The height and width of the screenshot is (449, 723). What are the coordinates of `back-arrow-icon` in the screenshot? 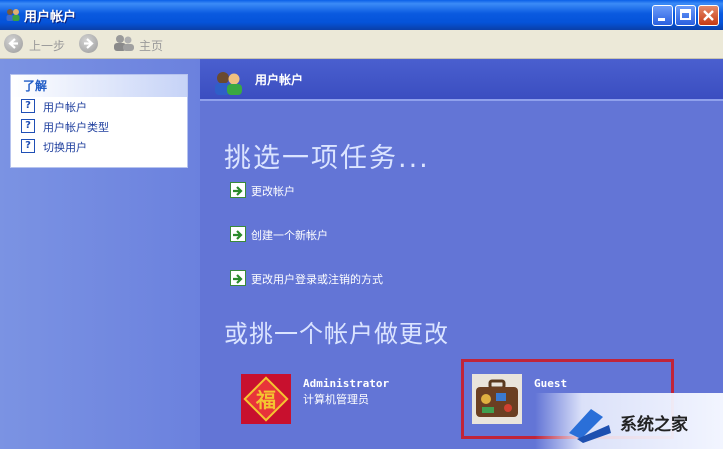 It's located at (13, 43).